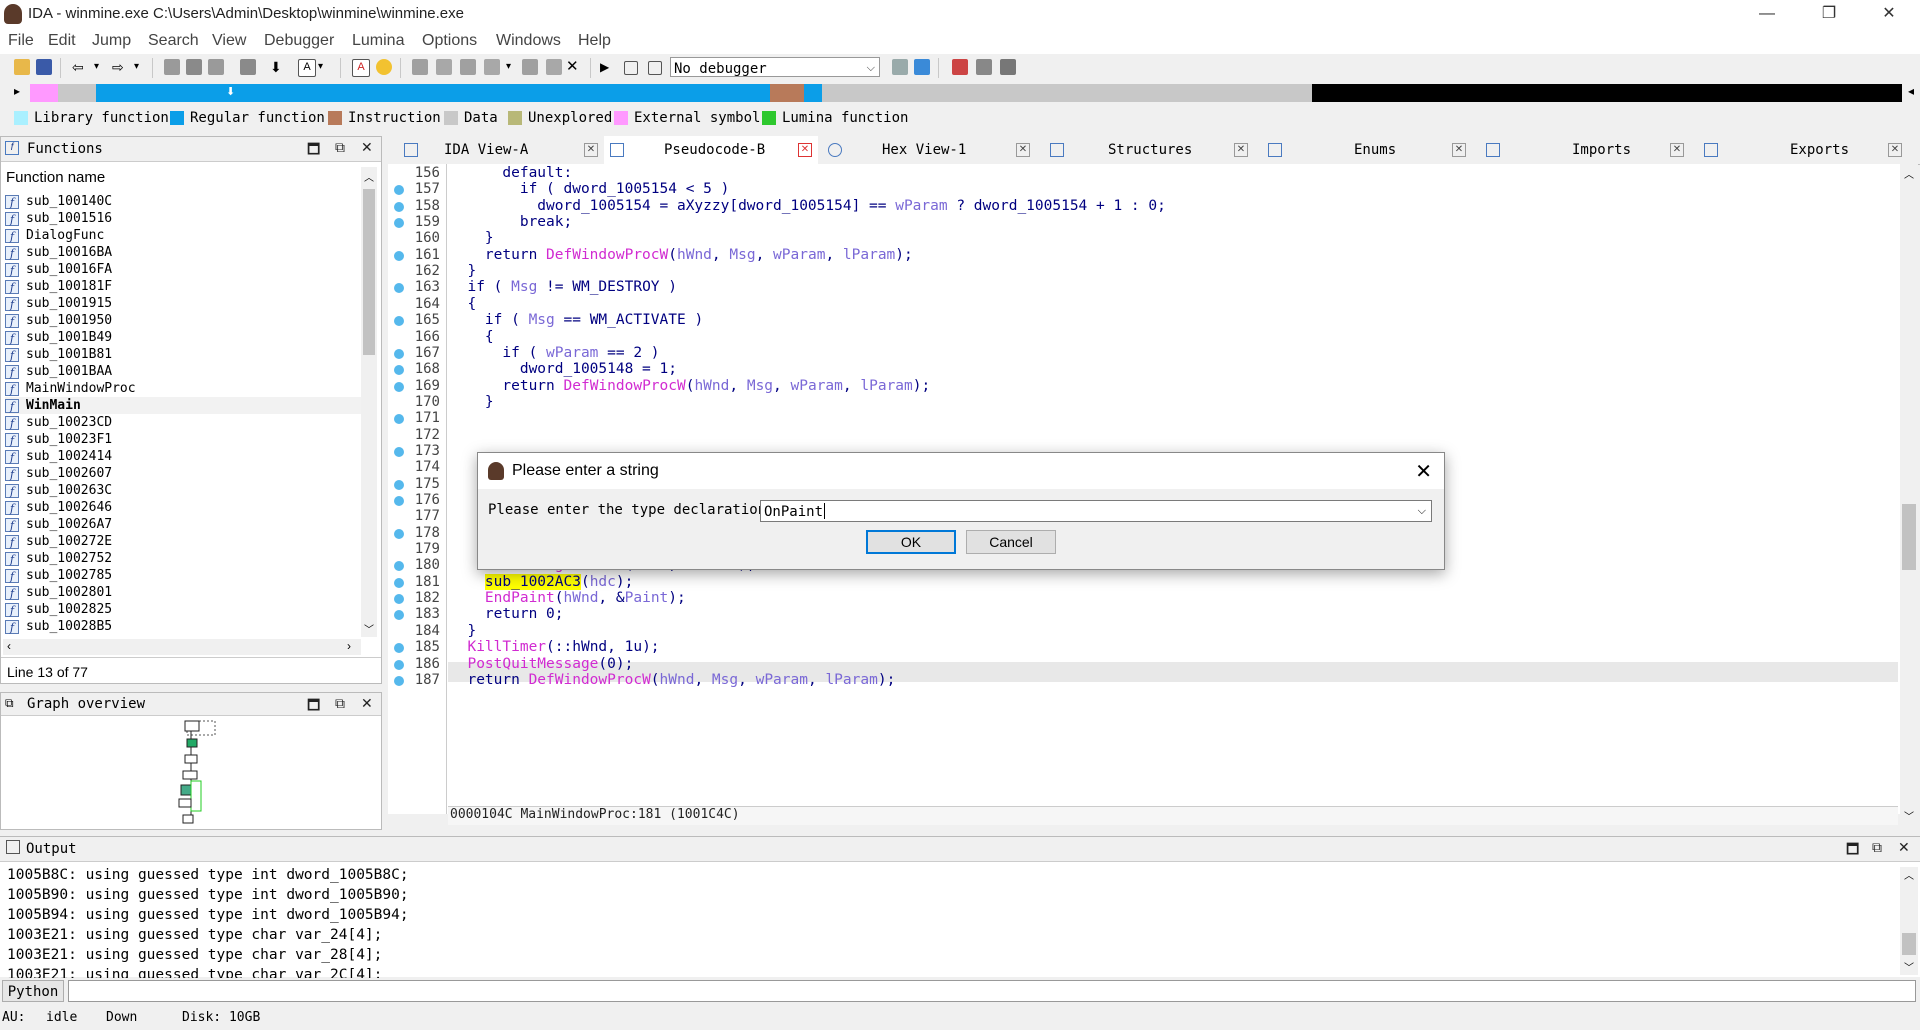  I want to click on breakpoint-icon, so click(960, 67).